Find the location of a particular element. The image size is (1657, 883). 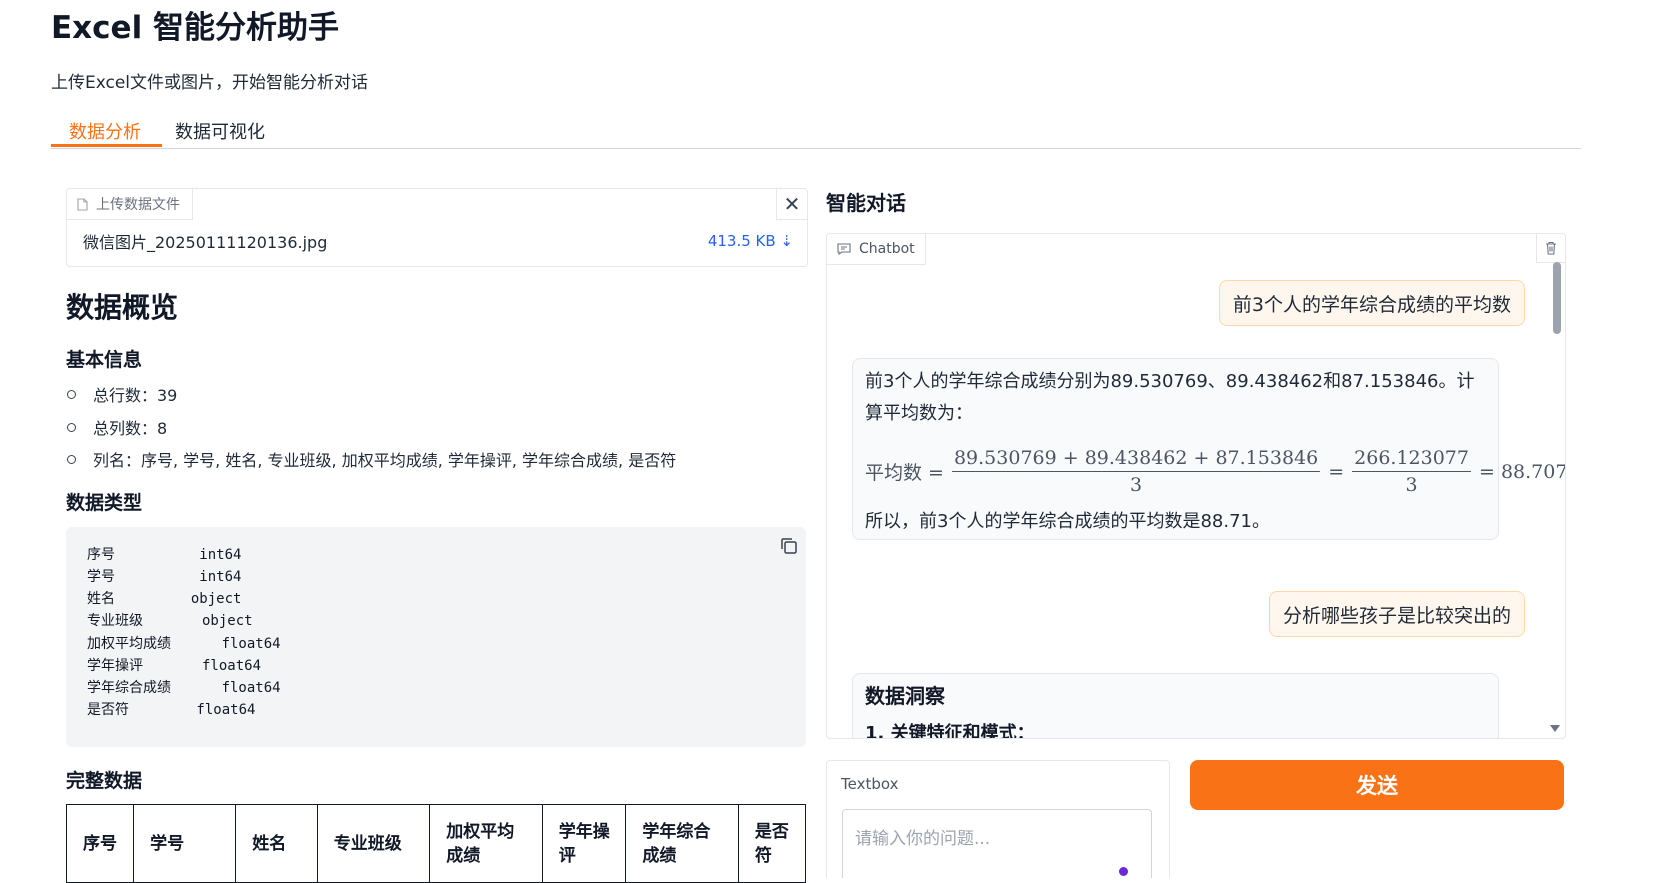

uploaded-file-row: 微信图片_20250111120136.jpg 413.5 KB ⇣ is located at coordinates (437, 241).